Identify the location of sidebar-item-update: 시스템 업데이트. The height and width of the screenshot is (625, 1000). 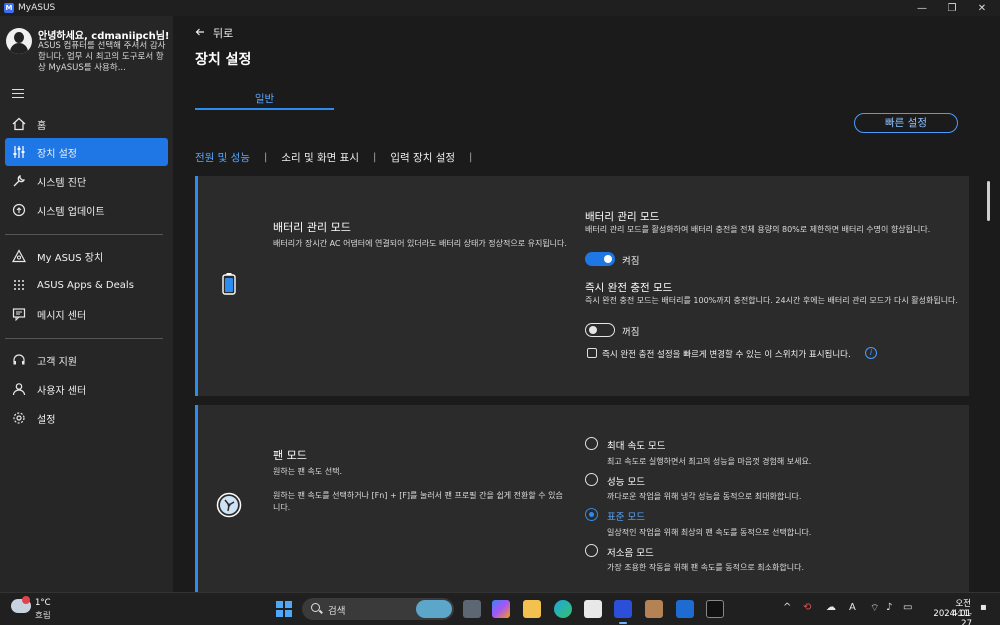
(86, 210).